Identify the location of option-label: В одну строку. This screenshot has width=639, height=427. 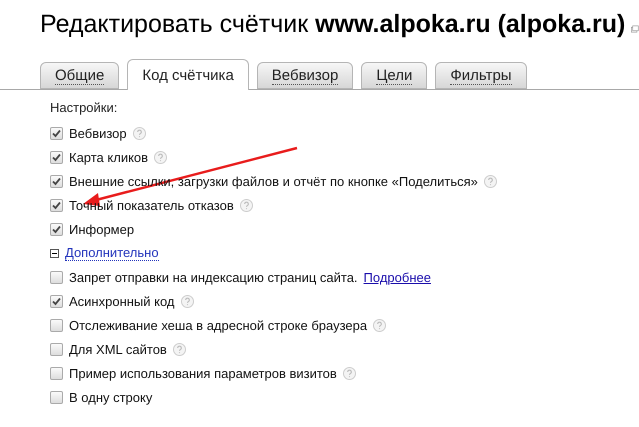
(110, 397).